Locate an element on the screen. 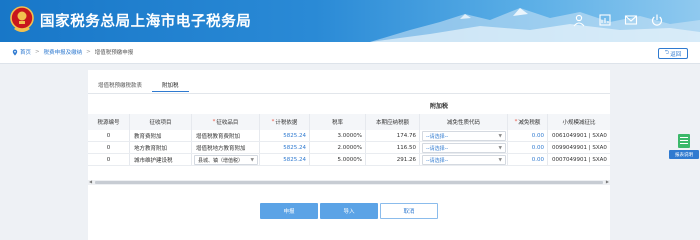  cancel-button: 取消 is located at coordinates (409, 211).